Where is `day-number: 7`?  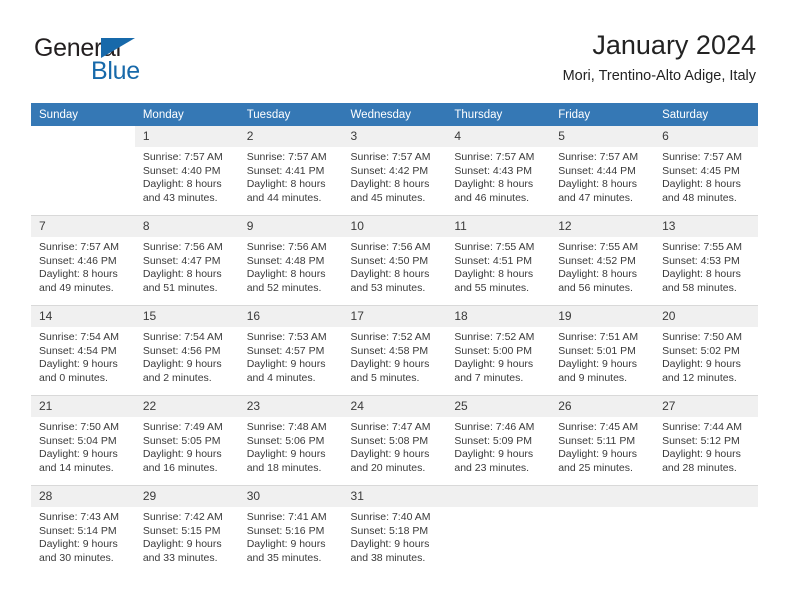
day-number: 7 is located at coordinates (83, 226).